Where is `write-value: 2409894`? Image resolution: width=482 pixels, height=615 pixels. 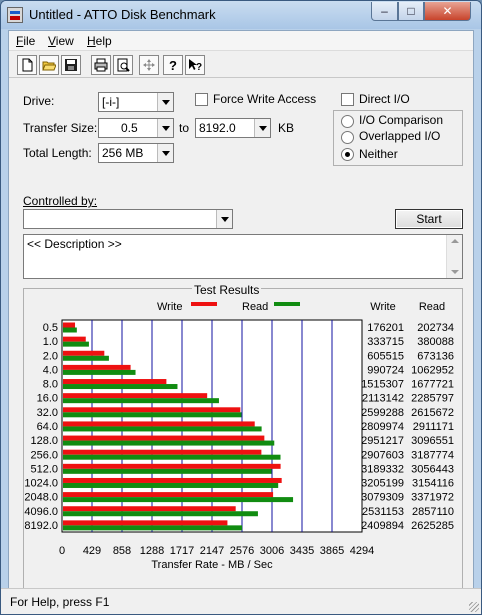 write-value: 2409894 is located at coordinates (382, 526).